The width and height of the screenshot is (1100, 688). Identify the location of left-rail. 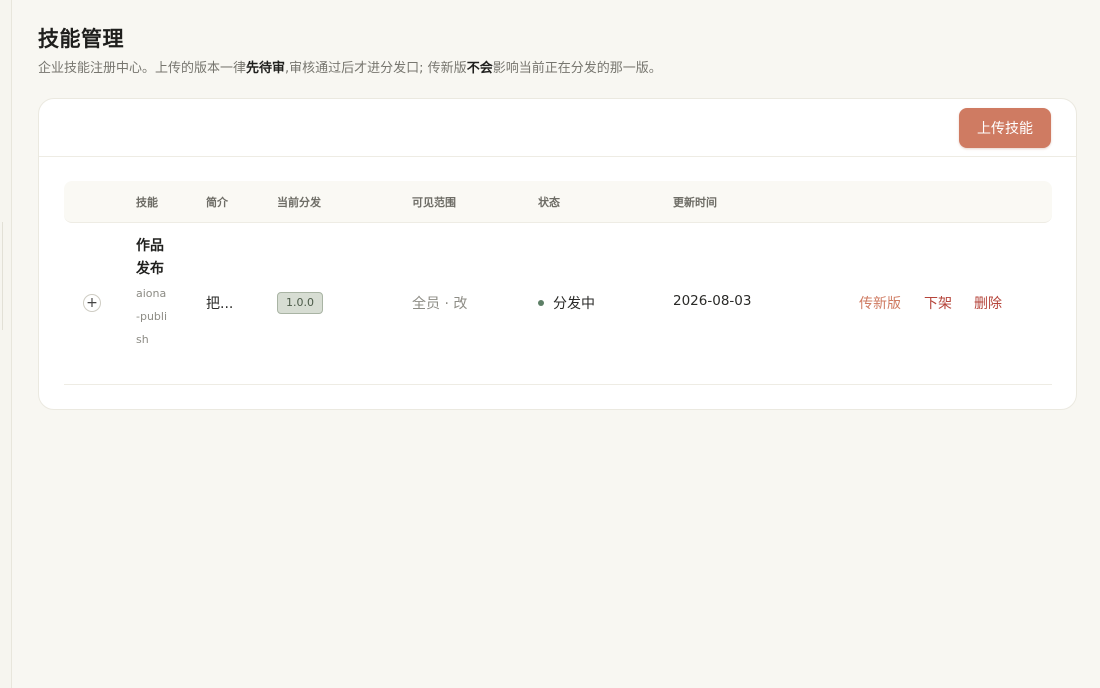
(6, 344).